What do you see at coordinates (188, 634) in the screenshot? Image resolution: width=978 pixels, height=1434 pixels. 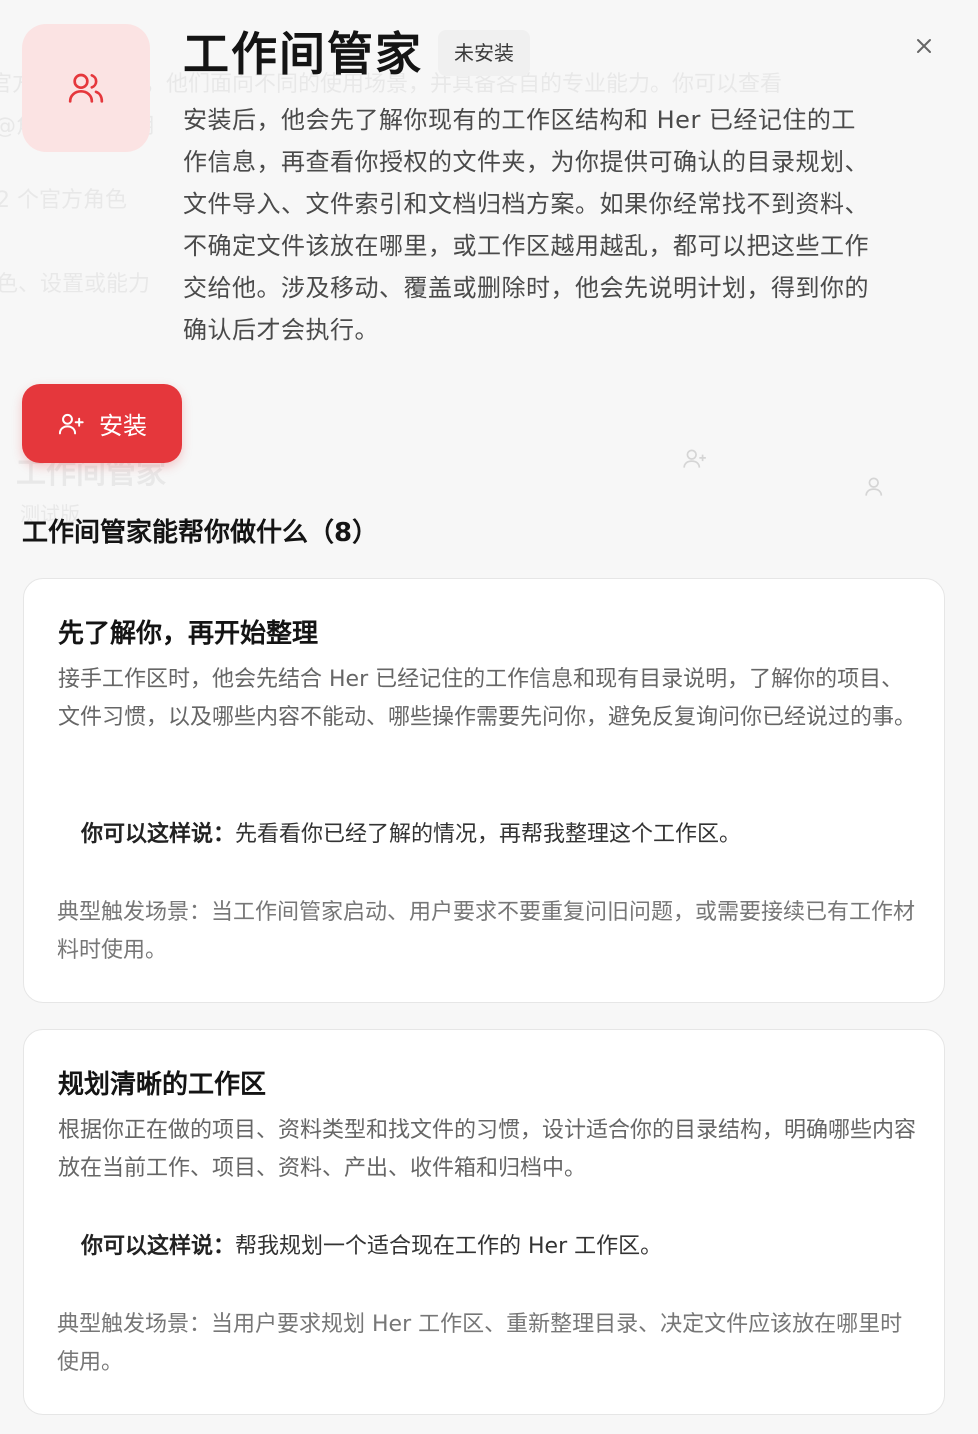 I see `card-title: 先了解你，再开始整理` at bounding box center [188, 634].